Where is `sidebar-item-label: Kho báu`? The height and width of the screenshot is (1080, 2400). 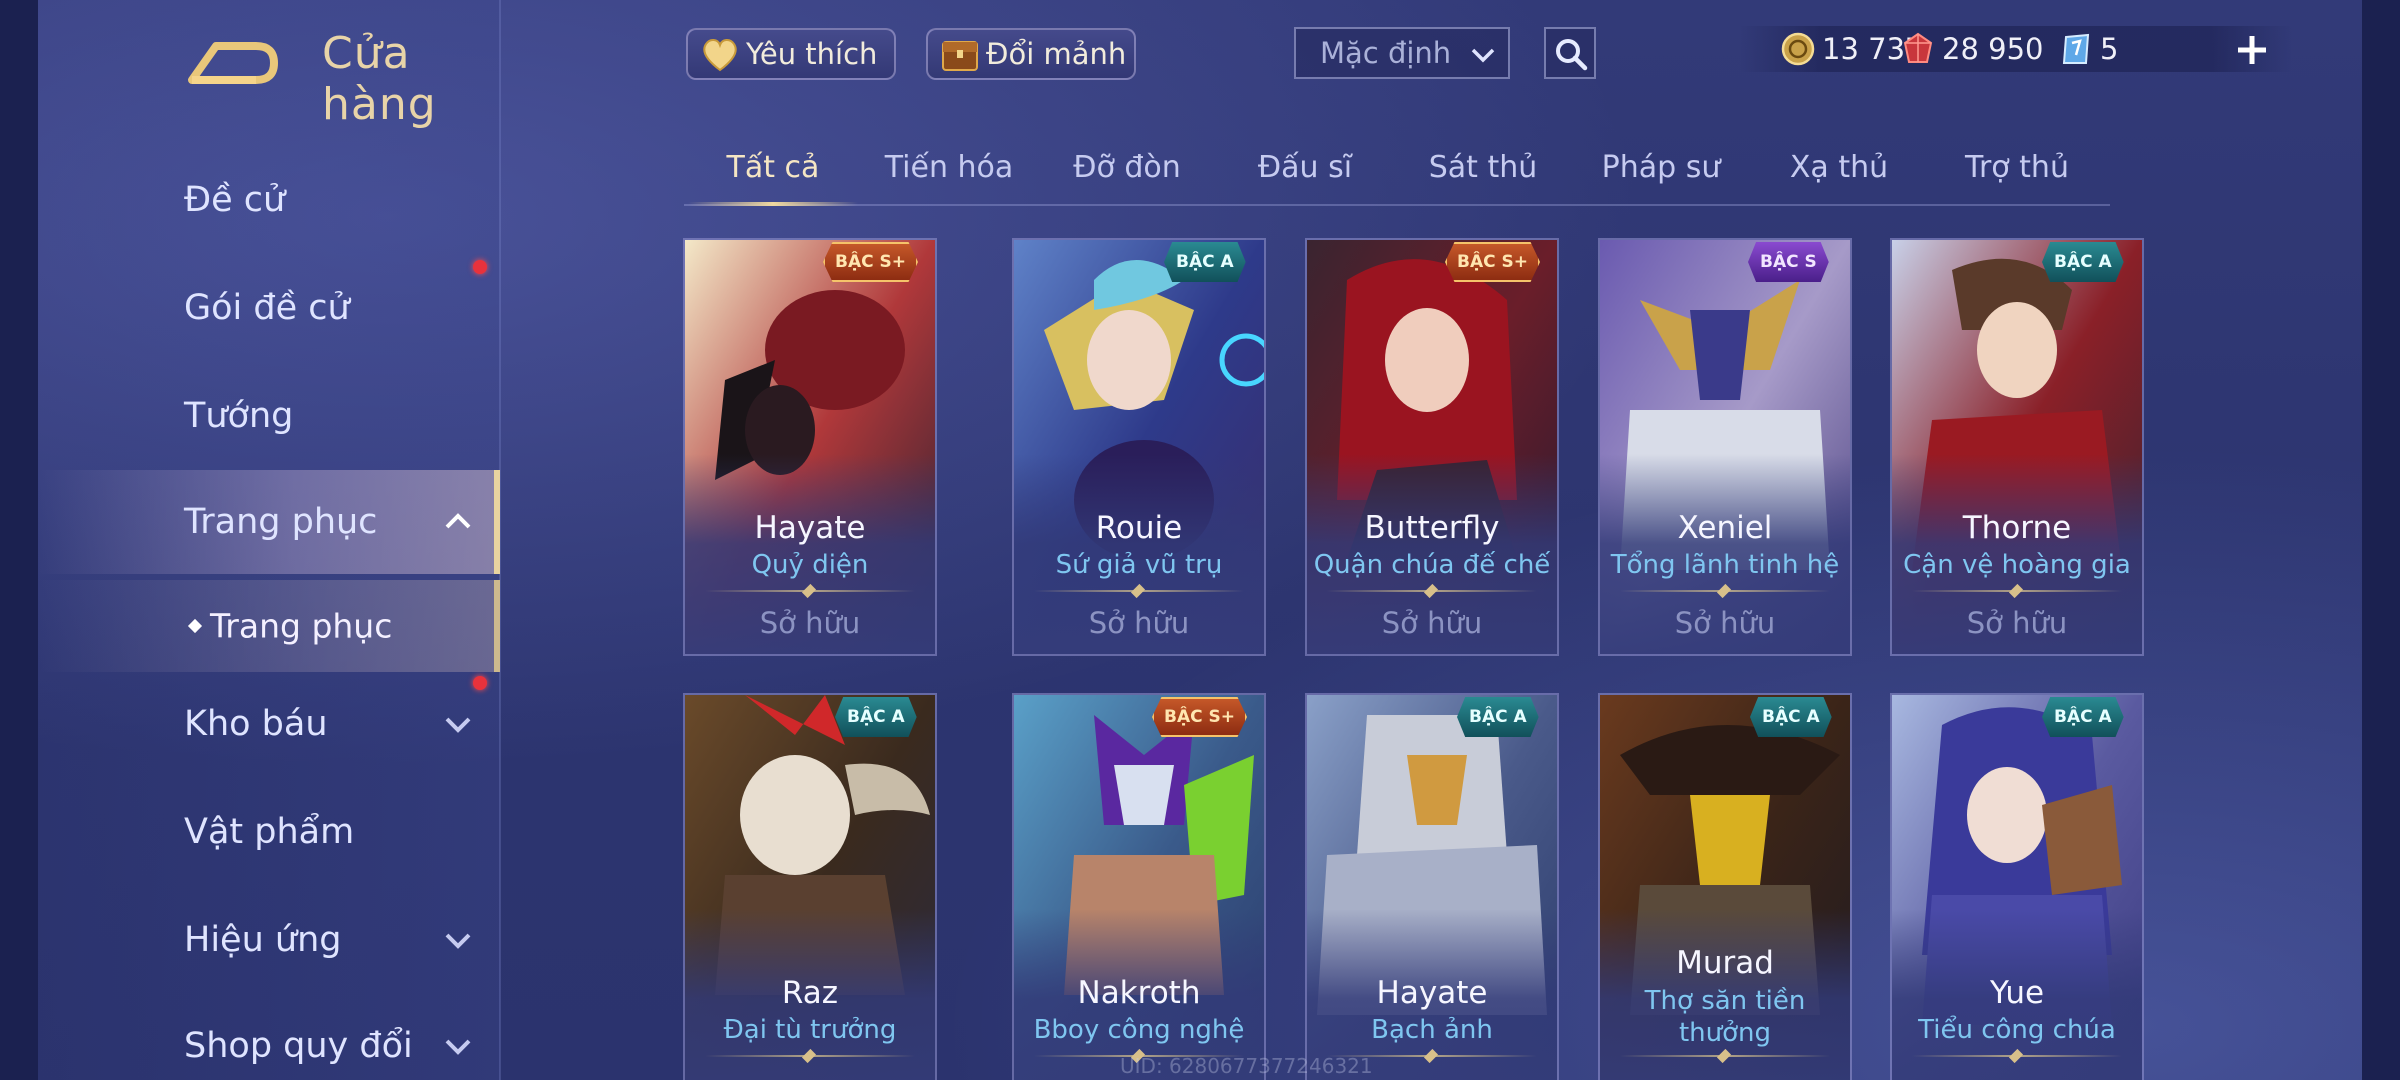
sidebar-item-label: Kho báu is located at coordinates (256, 724).